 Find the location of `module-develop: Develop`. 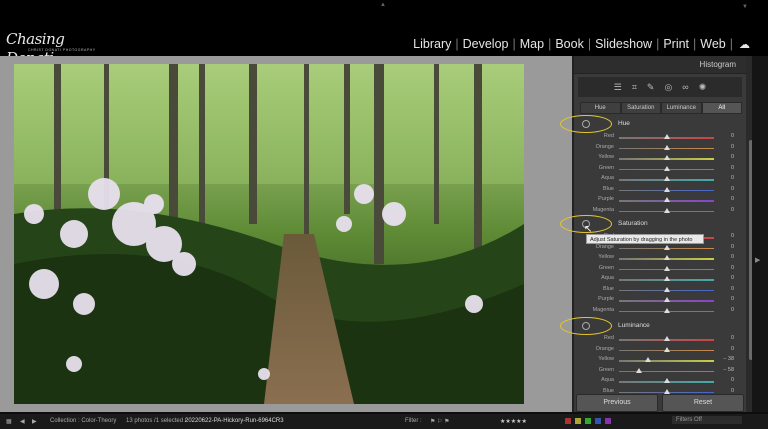

module-develop: Develop is located at coordinates (486, 44).